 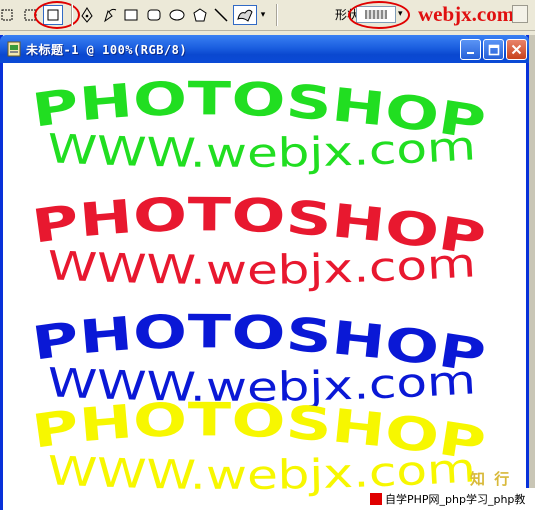 I want to click on minimize-icon, so click(x=470, y=52).